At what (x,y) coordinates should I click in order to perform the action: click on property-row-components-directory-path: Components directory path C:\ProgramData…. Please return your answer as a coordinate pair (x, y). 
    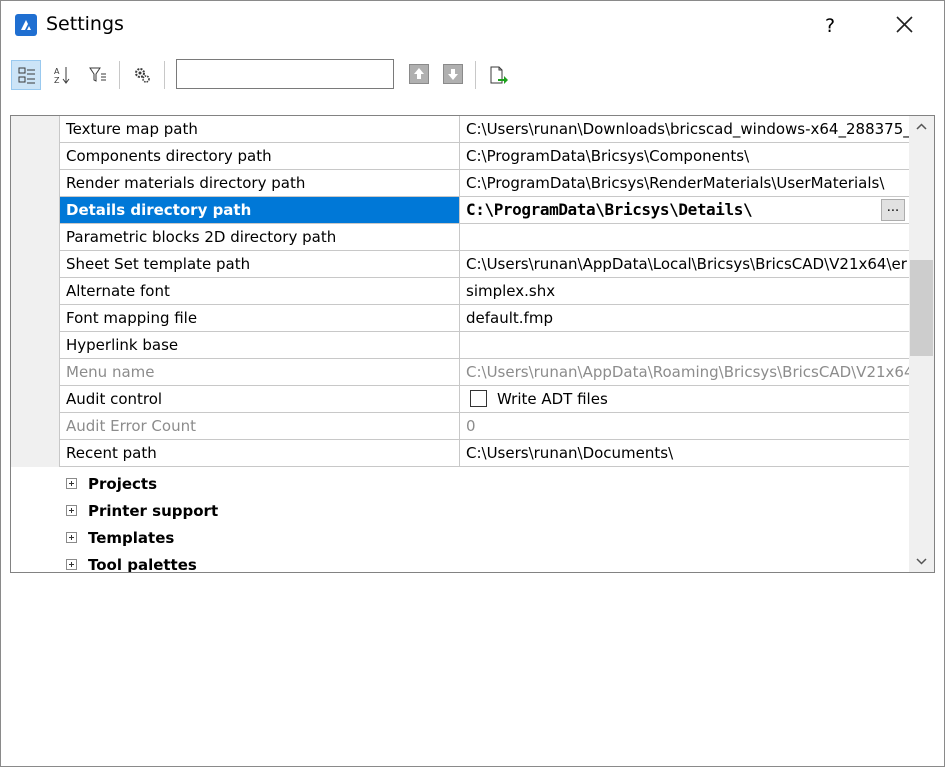
    Looking at the image, I should click on (460, 156).